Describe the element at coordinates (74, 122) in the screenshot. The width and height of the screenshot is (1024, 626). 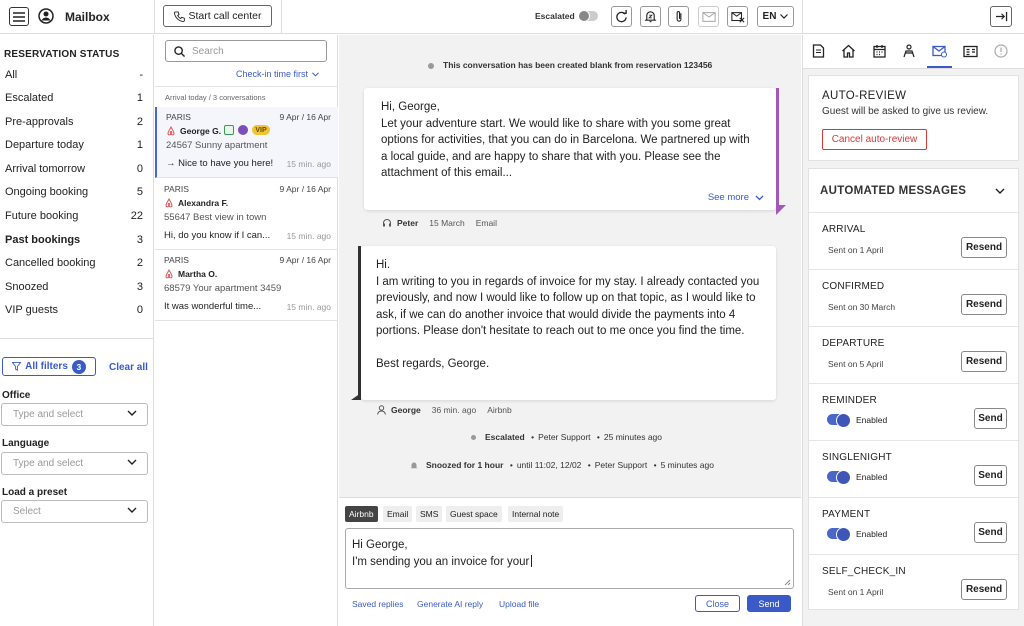
I see `status-item-pre-approvals: Pre-approvals 2` at that location.